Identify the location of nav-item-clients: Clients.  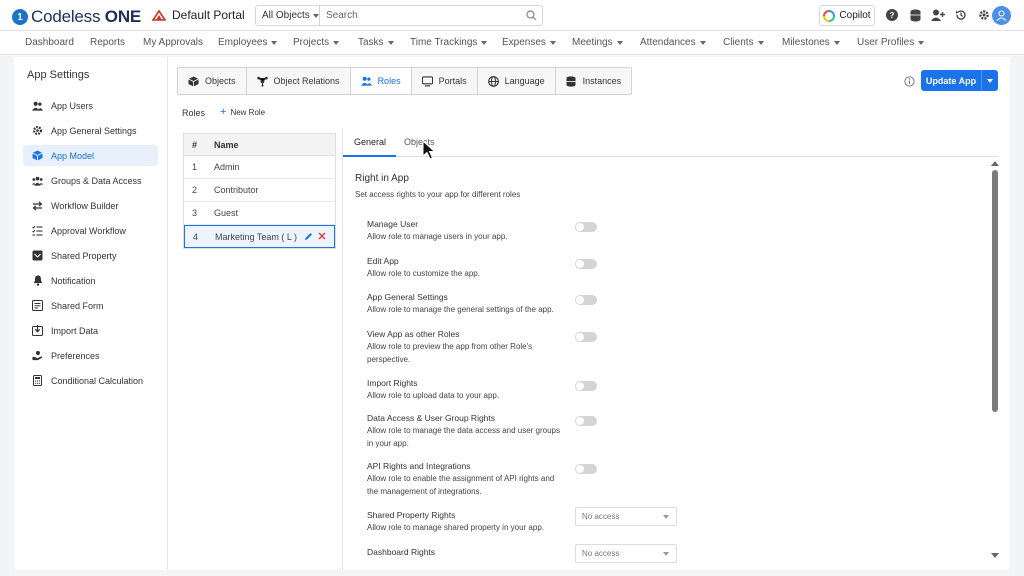
(743, 42).